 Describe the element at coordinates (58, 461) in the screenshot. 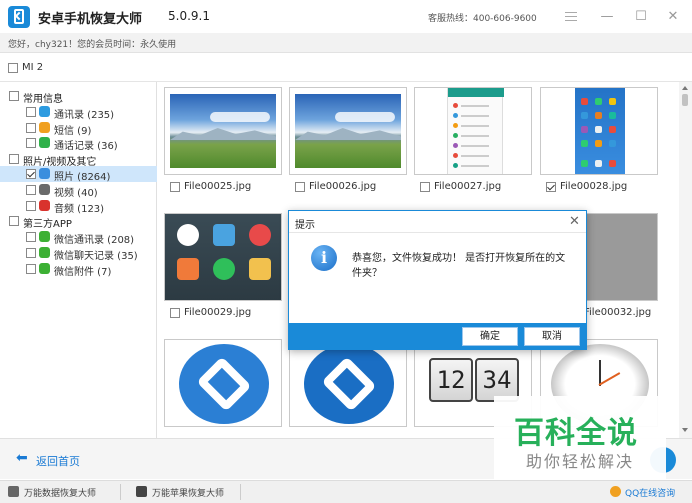

I see `back-home-link: 返回首页` at that location.